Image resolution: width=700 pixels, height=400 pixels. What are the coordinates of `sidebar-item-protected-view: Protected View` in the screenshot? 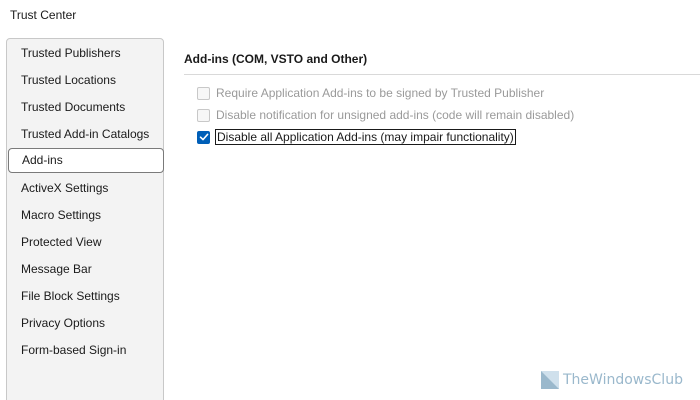 It's located at (85, 242).